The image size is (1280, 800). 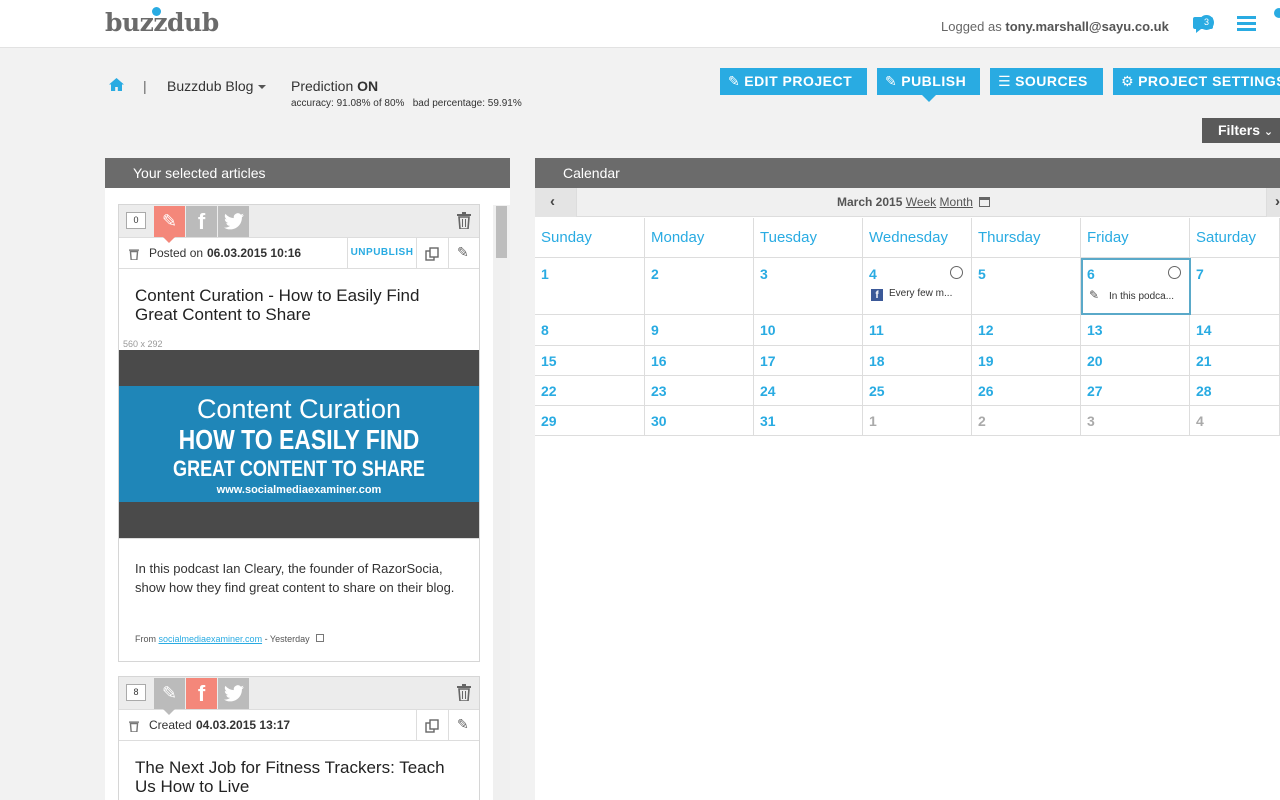 I want to click on calendar-day-cell: 23, so click(x=699, y=391).